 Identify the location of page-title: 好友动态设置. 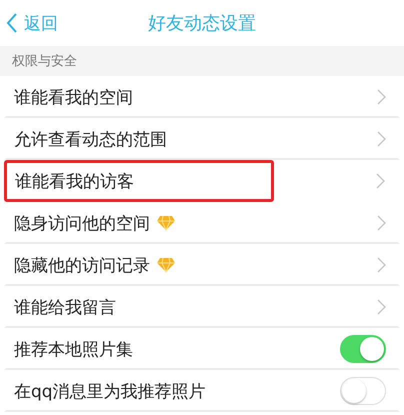
(202, 23).